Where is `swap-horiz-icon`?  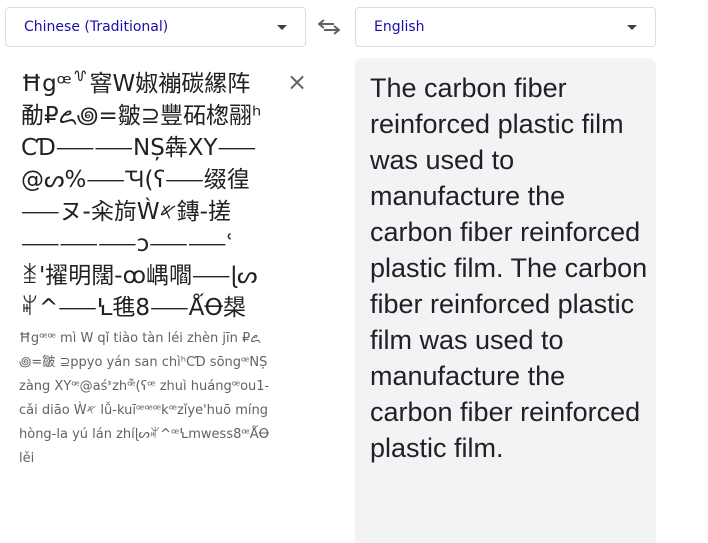
swap-horiz-icon is located at coordinates (329, 27).